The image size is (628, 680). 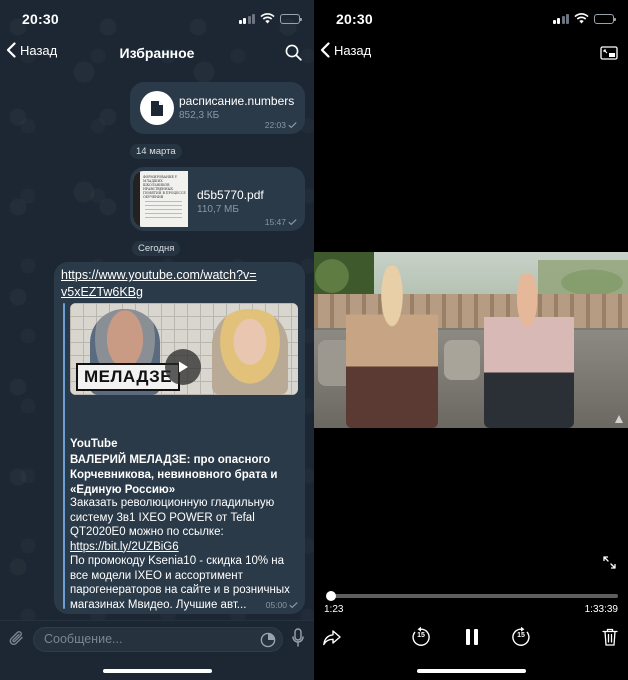 I want to click on message-input, so click(x=158, y=639).